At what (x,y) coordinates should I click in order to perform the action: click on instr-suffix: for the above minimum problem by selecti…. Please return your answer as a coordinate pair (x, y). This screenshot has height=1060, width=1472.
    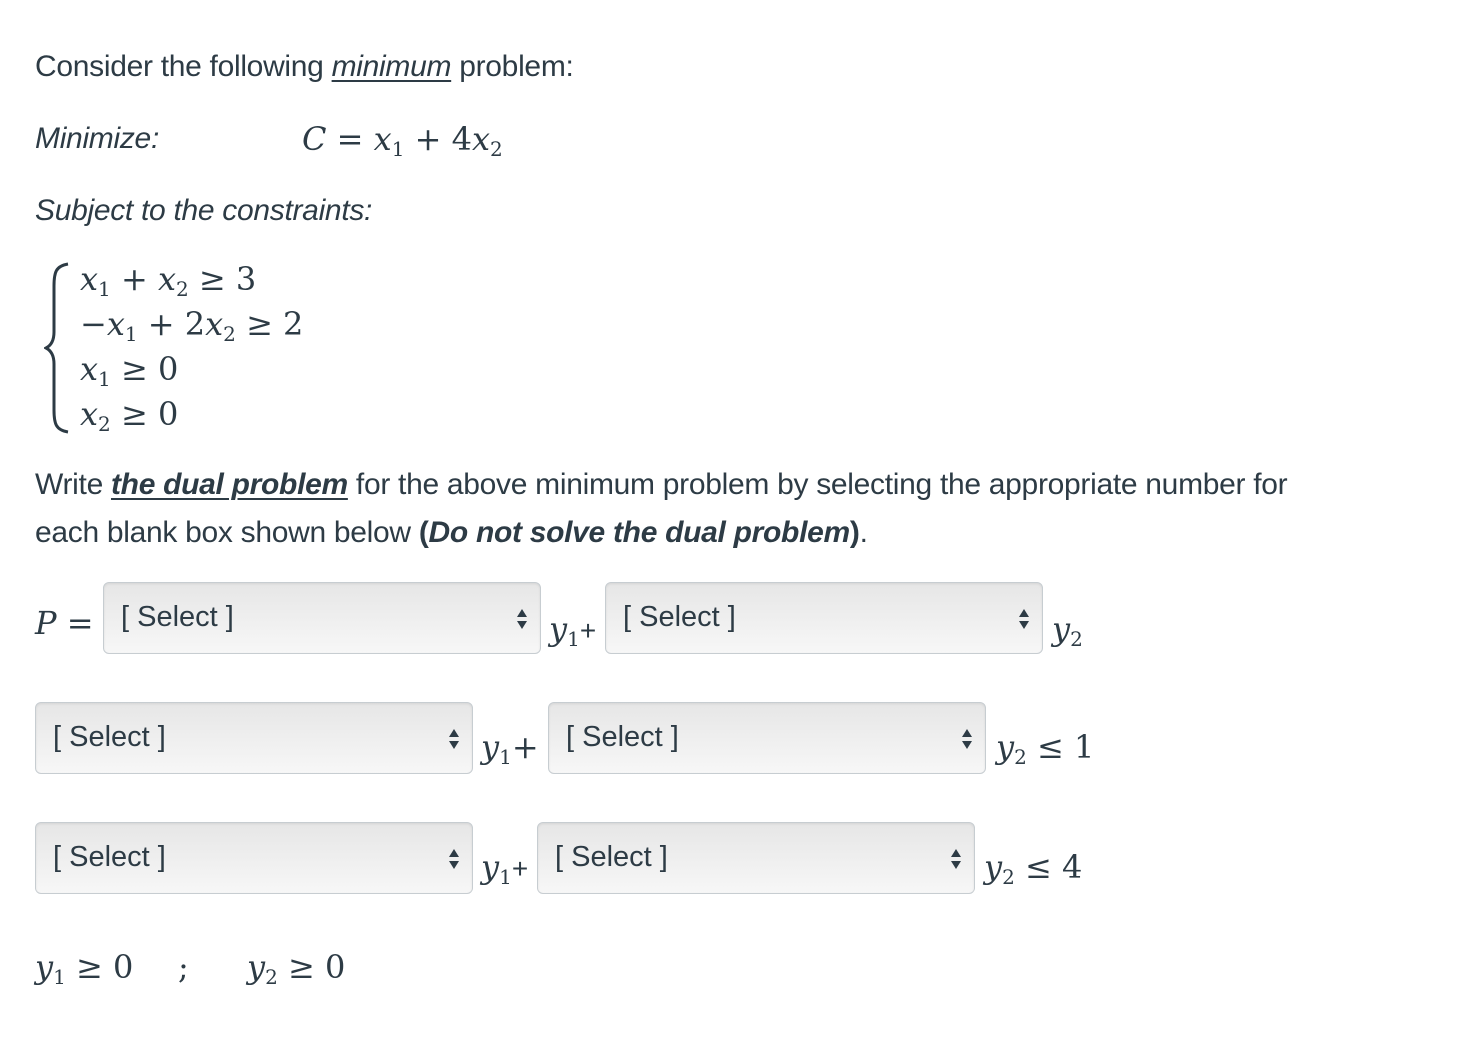
    Looking at the image, I should click on (817, 484).